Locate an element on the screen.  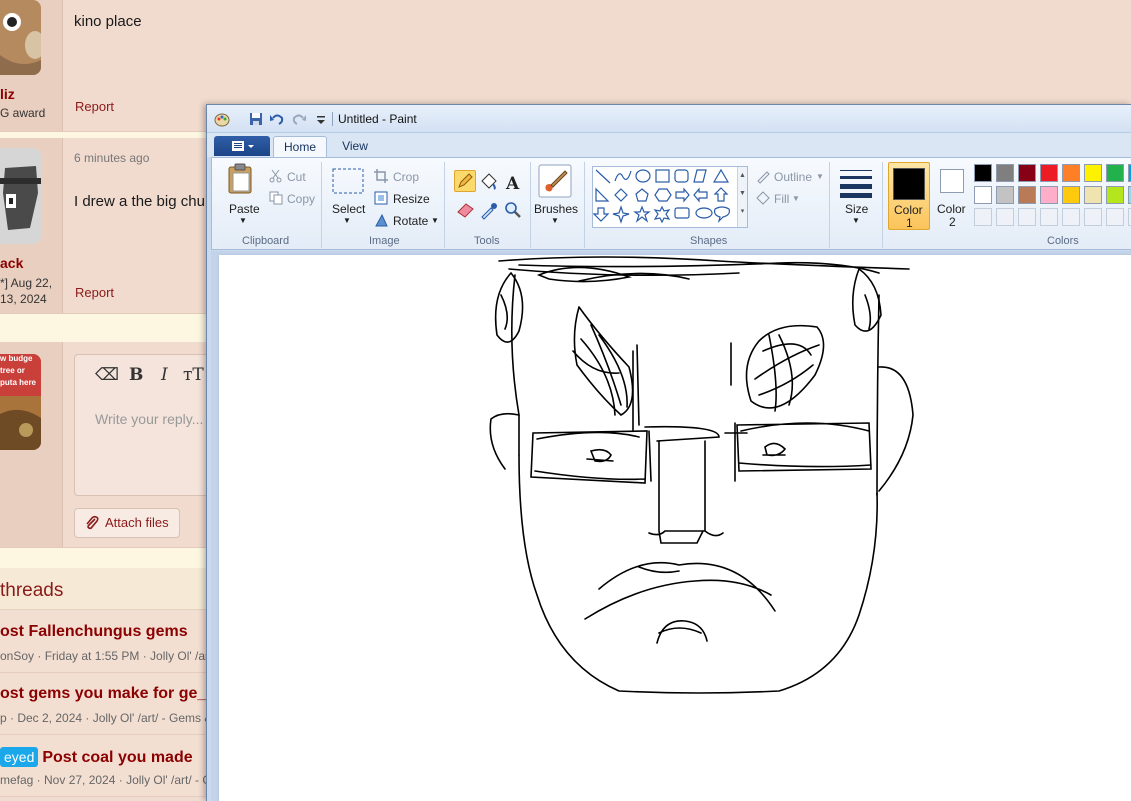
tab-home: Home is located at coordinates (300, 146).